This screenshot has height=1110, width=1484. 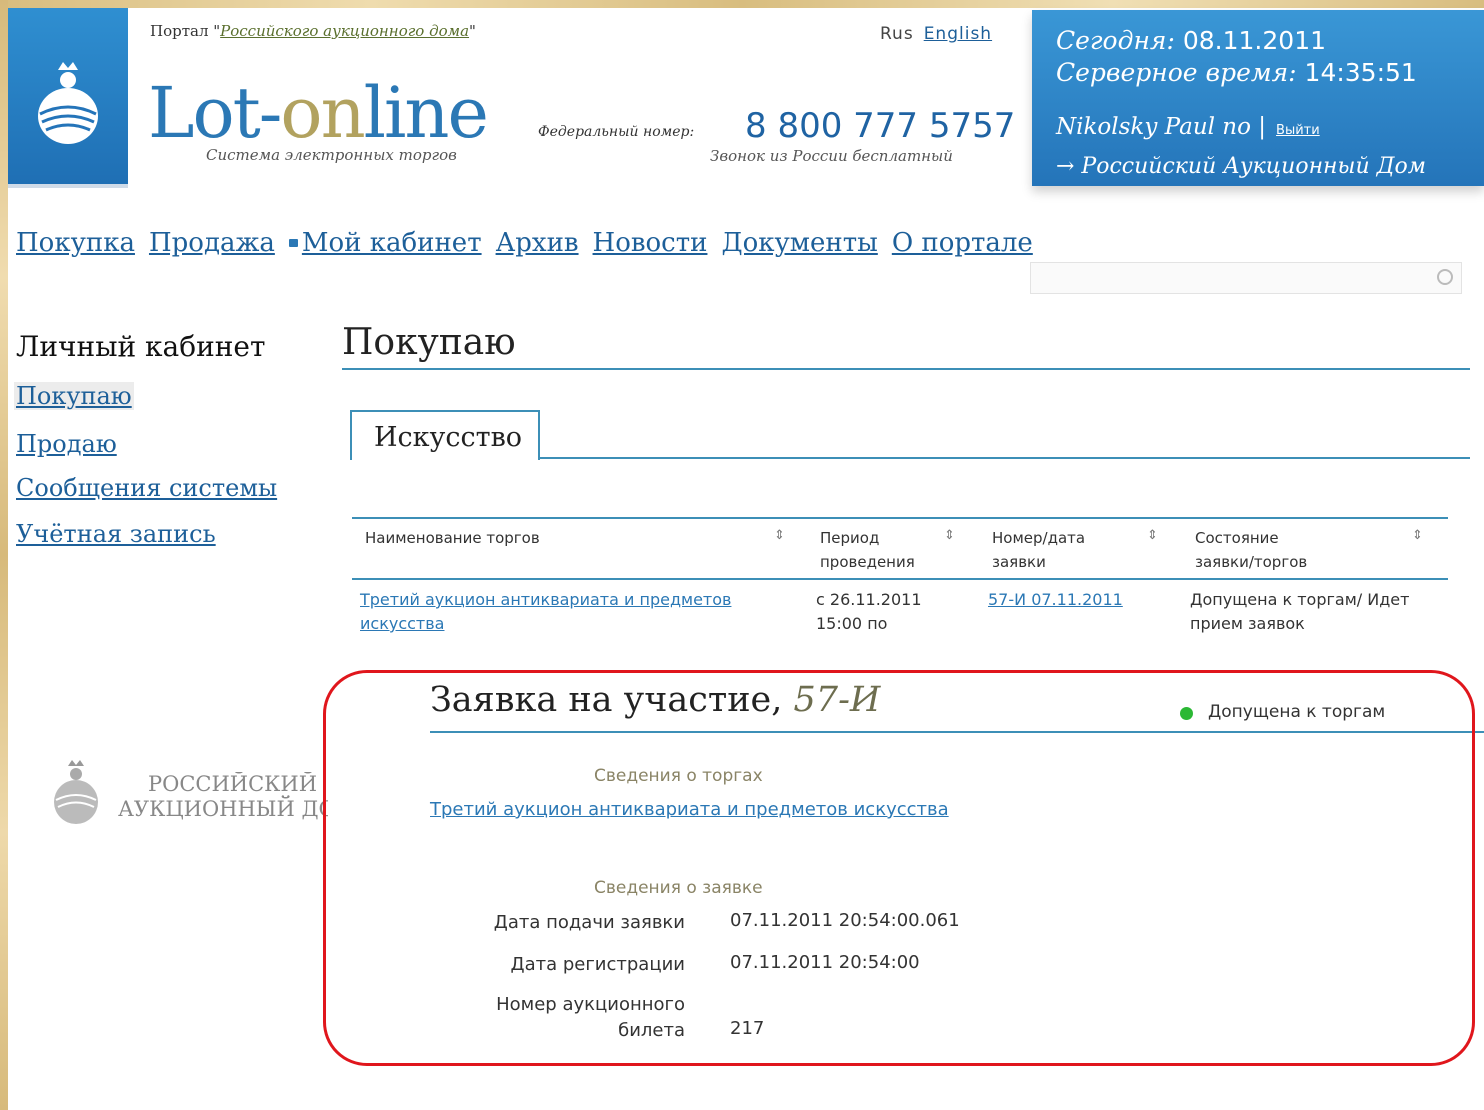 What do you see at coordinates (1241, 166) in the screenshot?
I see `org-link: → Российский Аукционный Дом` at bounding box center [1241, 166].